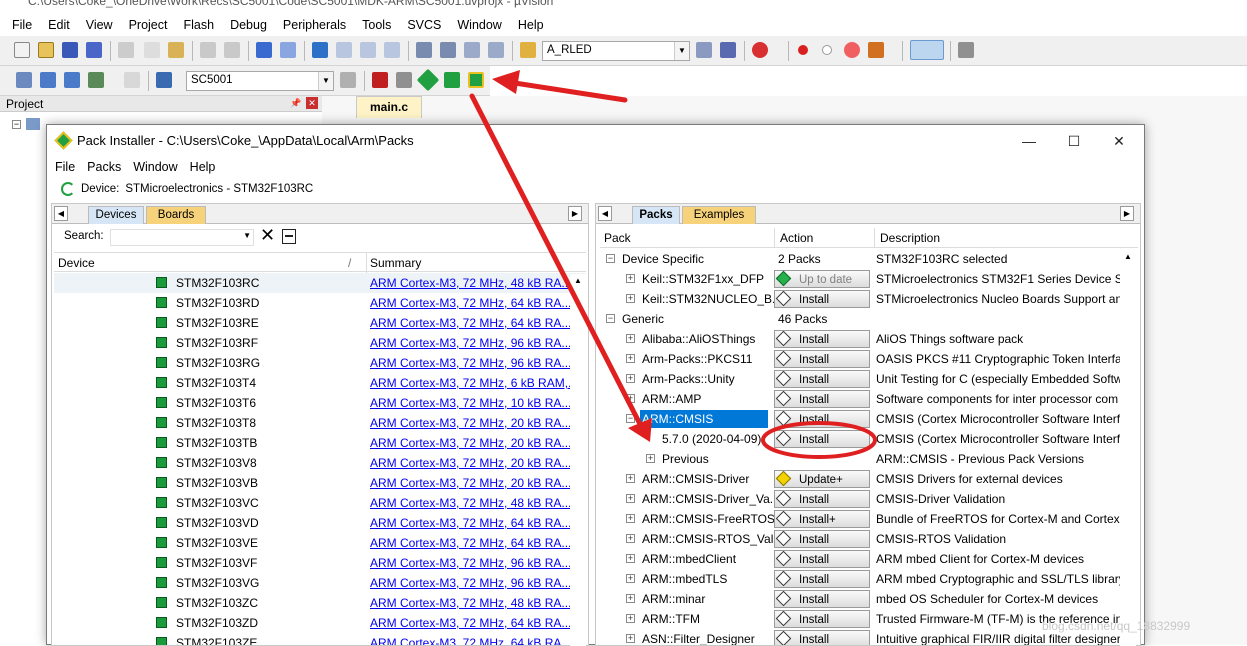  Describe the element at coordinates (617, 238) in the screenshot. I see `col-pack: Pack` at that location.